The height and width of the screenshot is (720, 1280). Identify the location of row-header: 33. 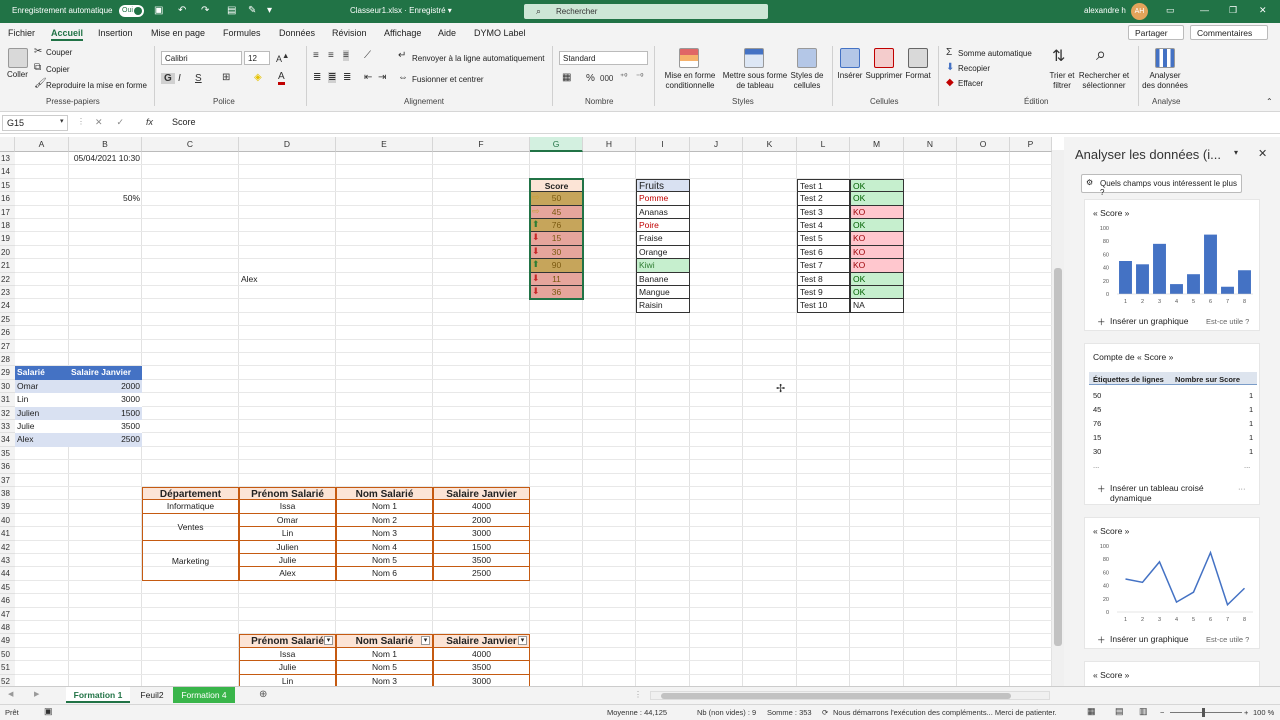
(7, 427).